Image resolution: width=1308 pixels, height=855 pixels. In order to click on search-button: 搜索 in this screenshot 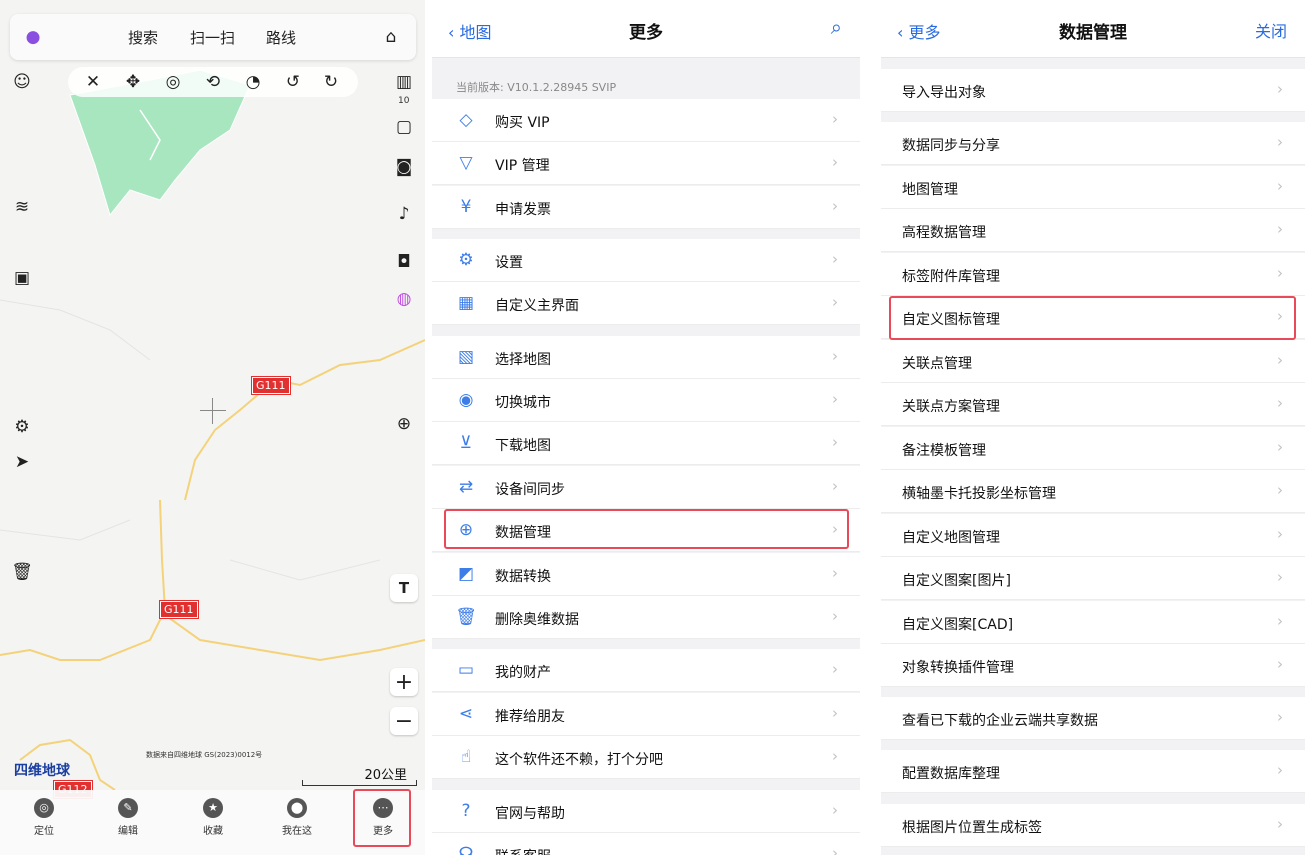, I will do `click(143, 37)`.